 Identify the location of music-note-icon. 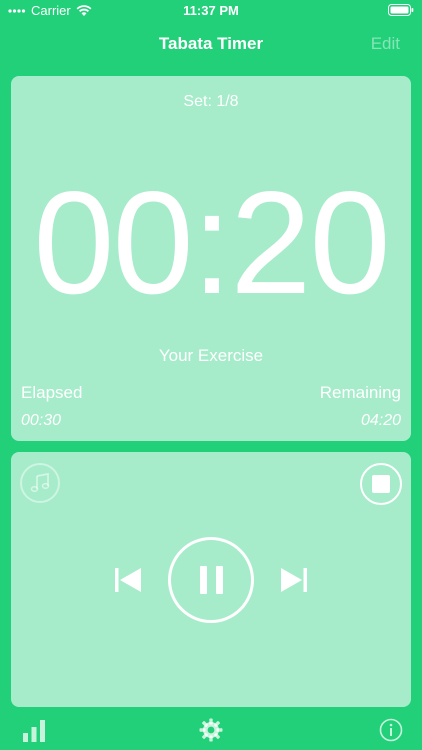
(40, 482).